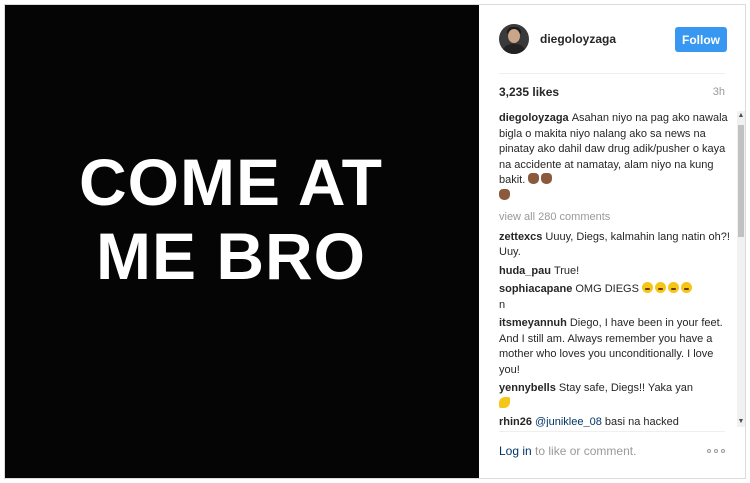 This screenshot has width=750, height=483. I want to click on comment-text-tail: n, so click(502, 304).